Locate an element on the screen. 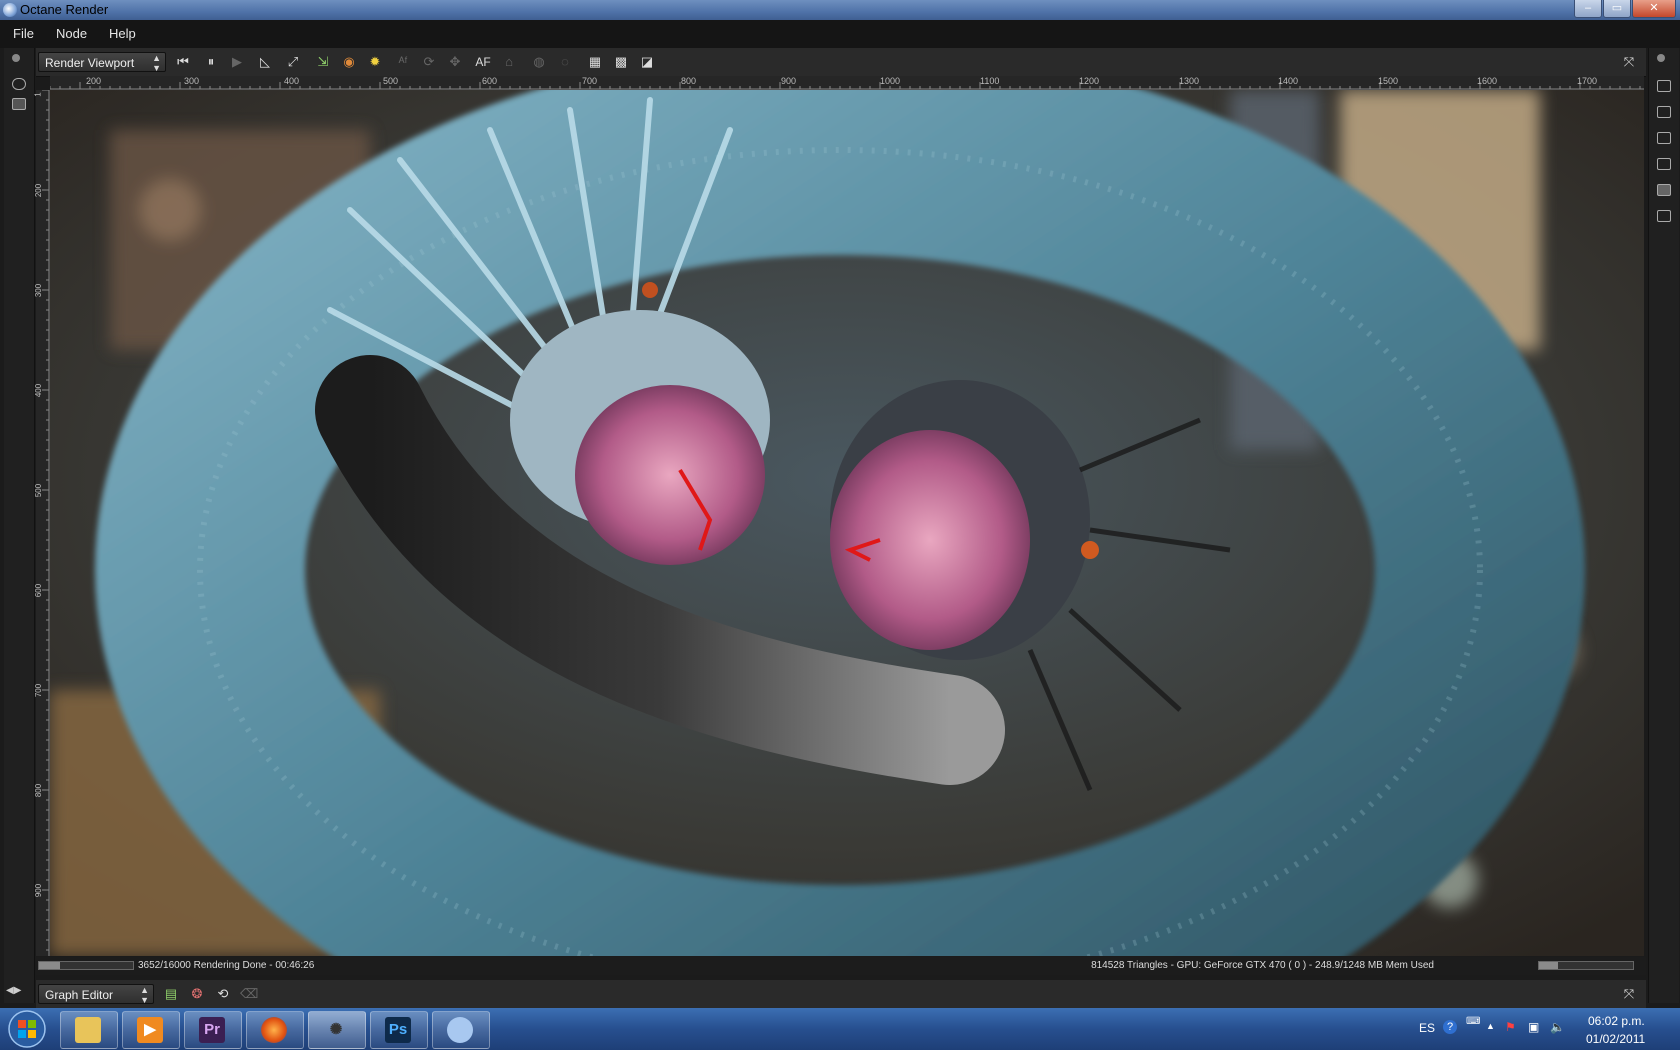 The width and height of the screenshot is (1680, 1050). graph-editor-select: Graph Editor ▲ ▼ is located at coordinates (96, 994).